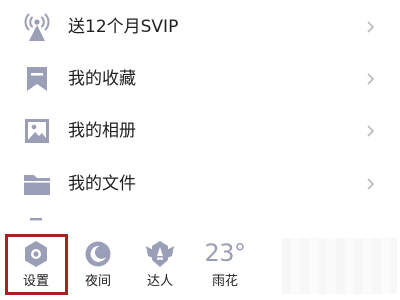 The width and height of the screenshot is (400, 300). I want to click on document-icon, so click(36, 219).